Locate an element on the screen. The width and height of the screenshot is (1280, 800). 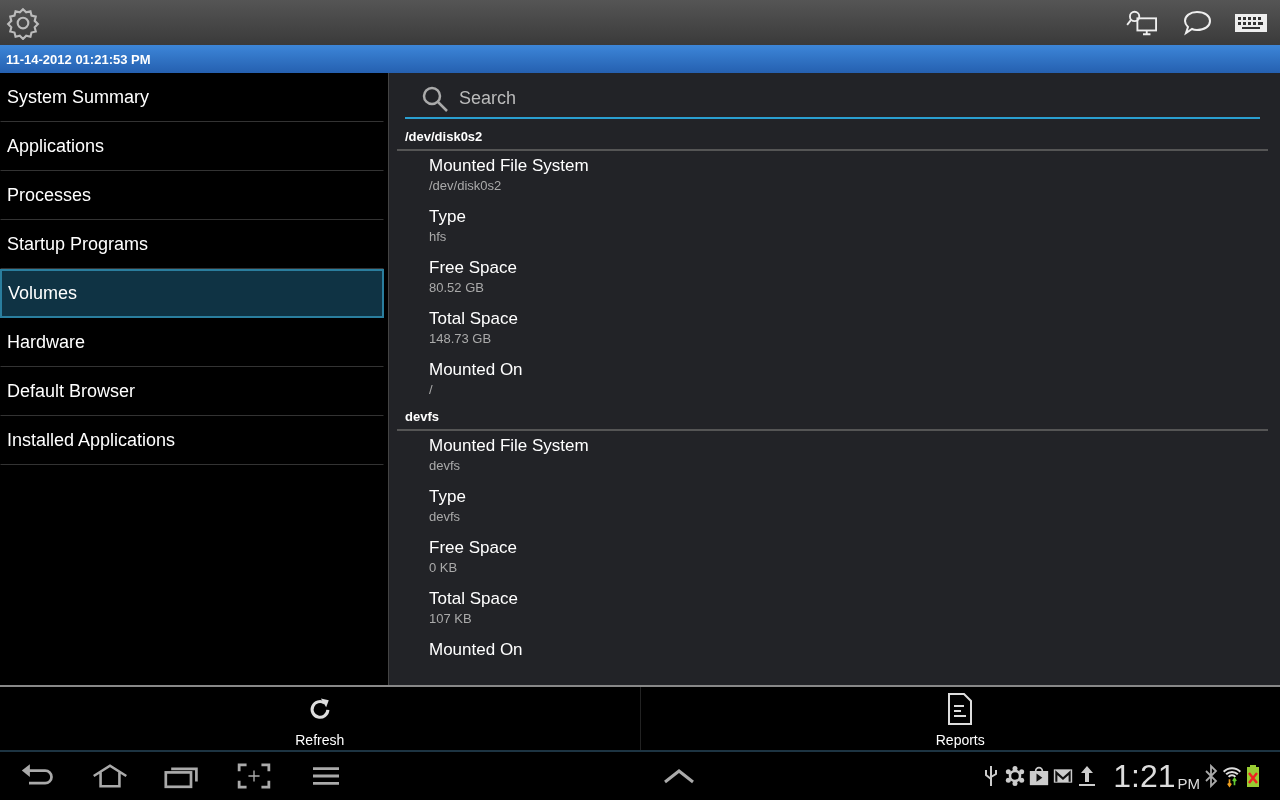
reports-button: Reports is located at coordinates (960, 718).